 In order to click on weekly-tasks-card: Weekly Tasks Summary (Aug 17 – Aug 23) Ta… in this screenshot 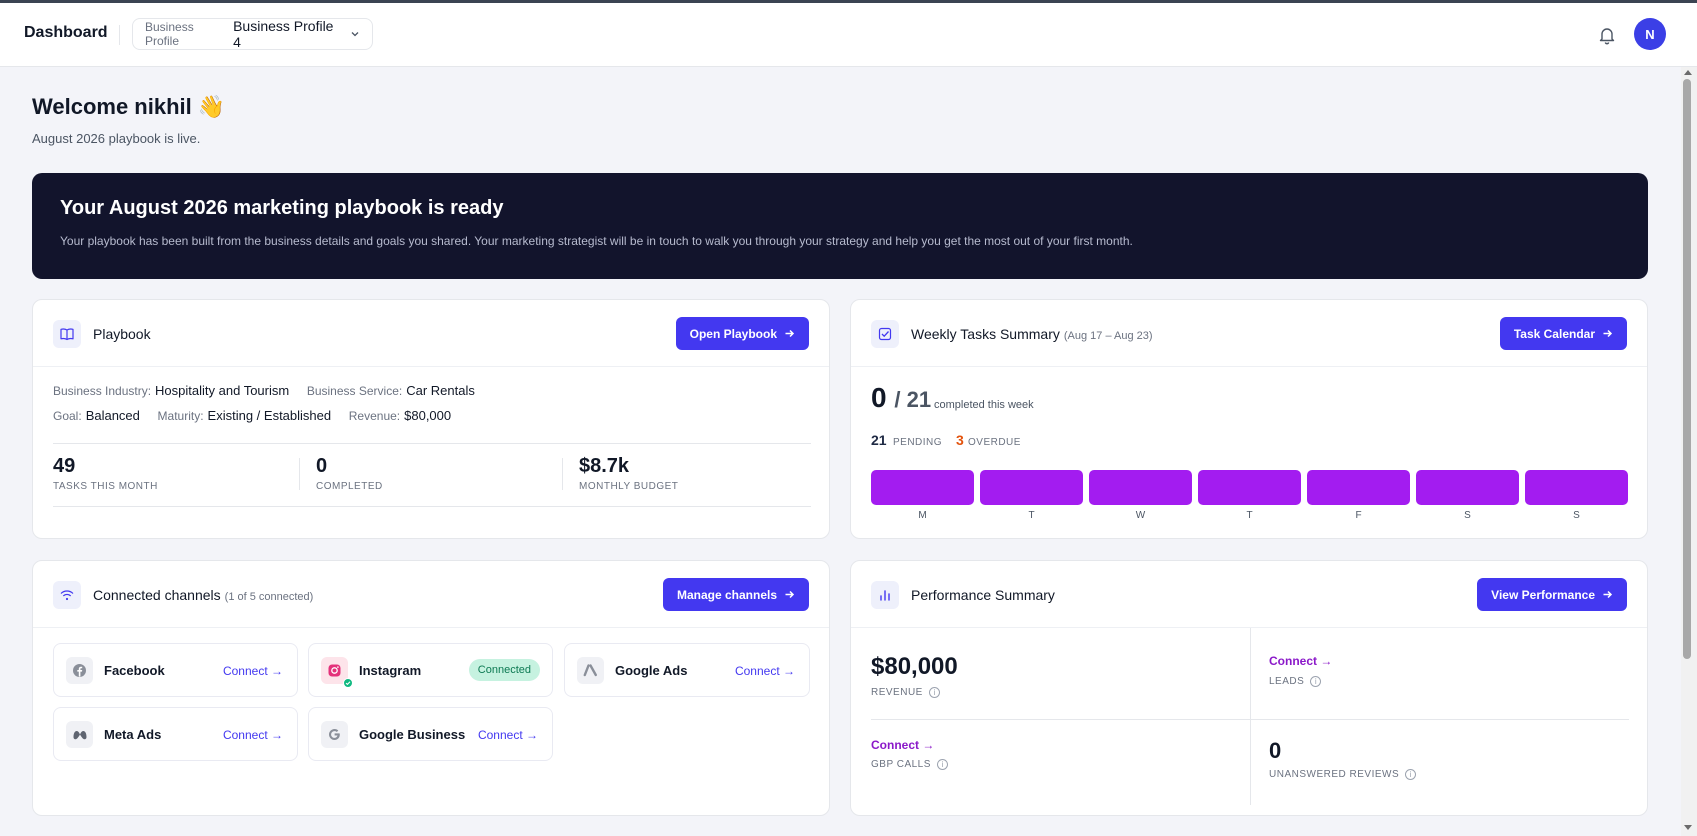, I will do `click(1249, 419)`.